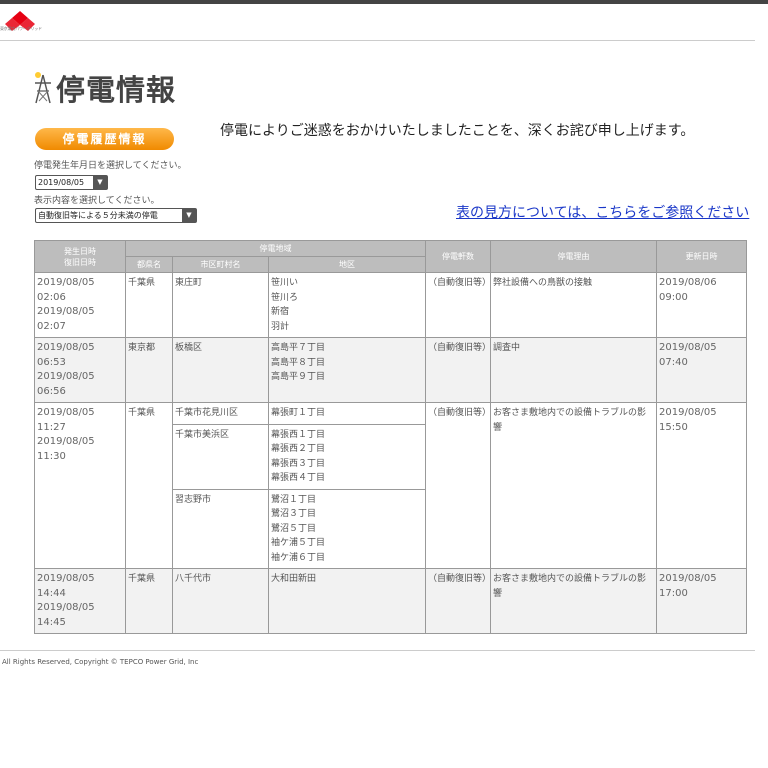  I want to click on header-restored: 復旧日時, so click(80, 262).